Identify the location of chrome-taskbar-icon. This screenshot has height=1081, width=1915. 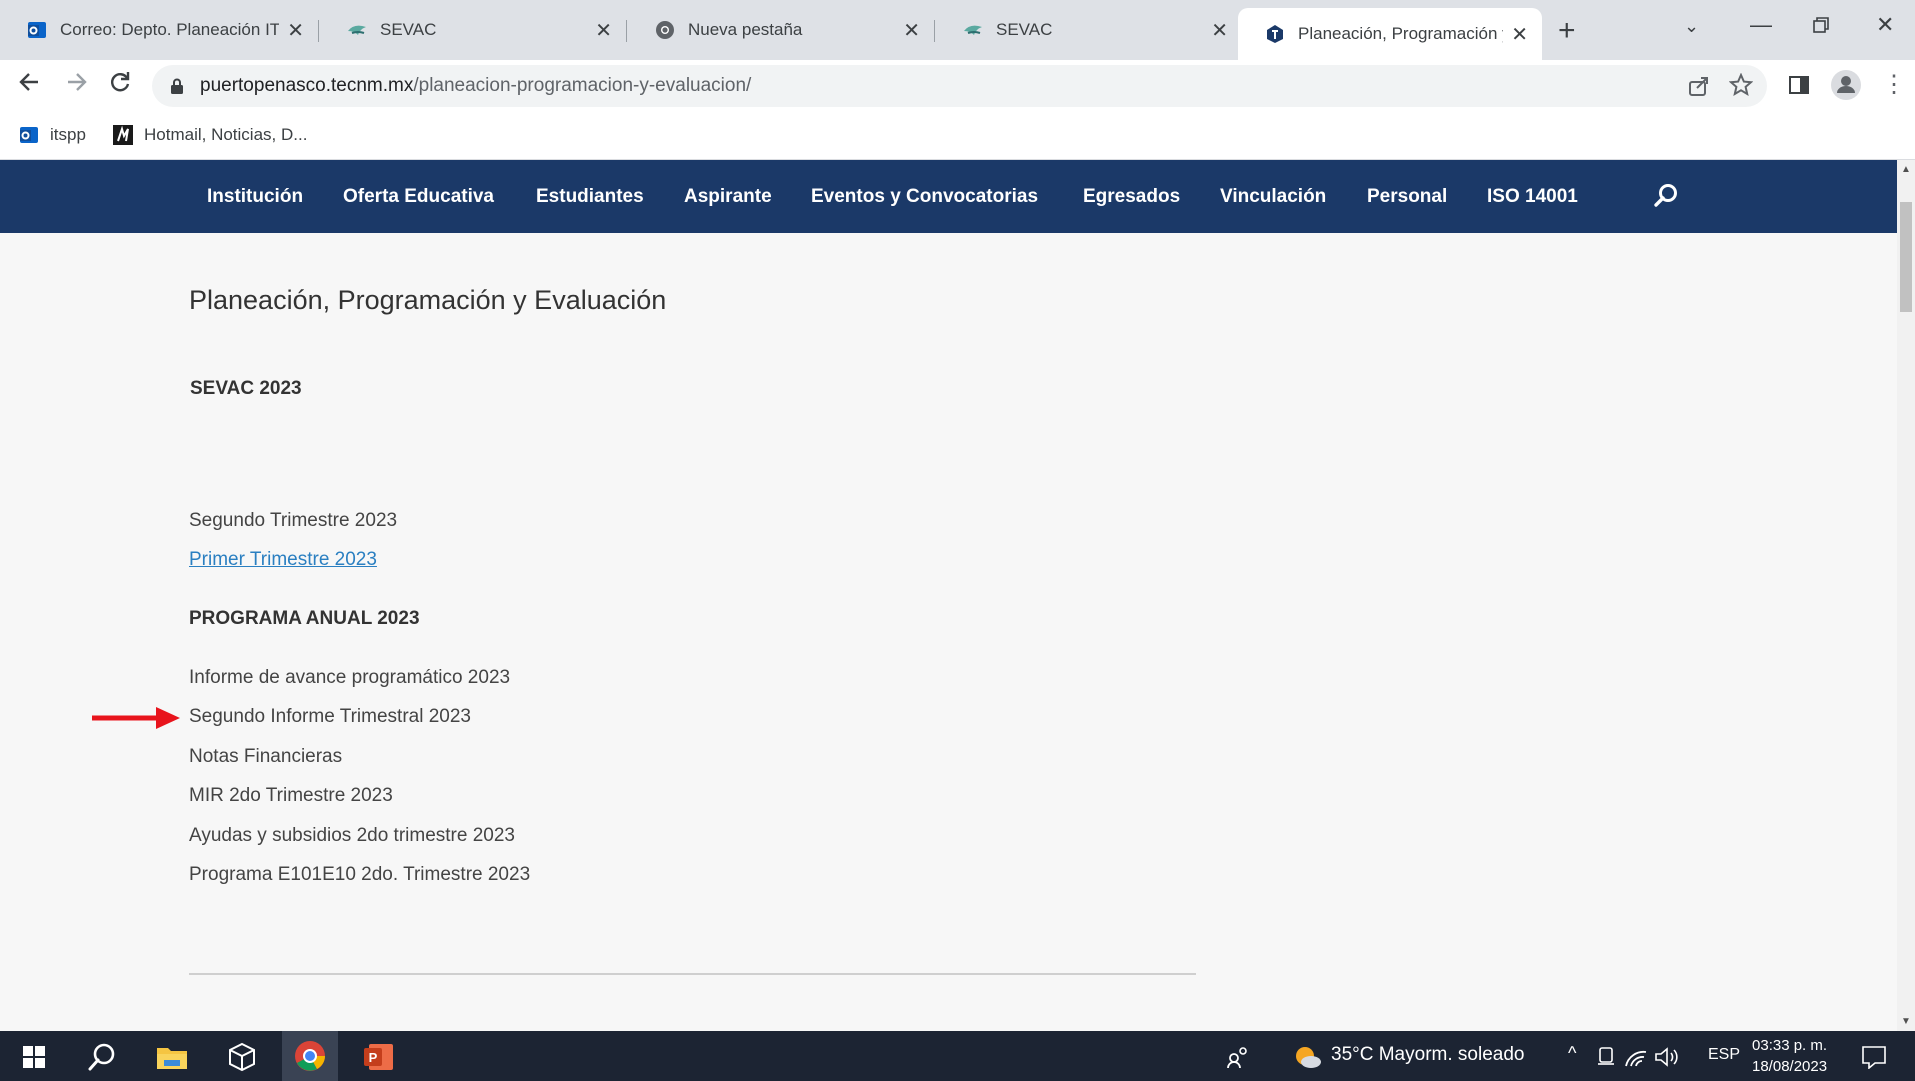
(310, 1056).